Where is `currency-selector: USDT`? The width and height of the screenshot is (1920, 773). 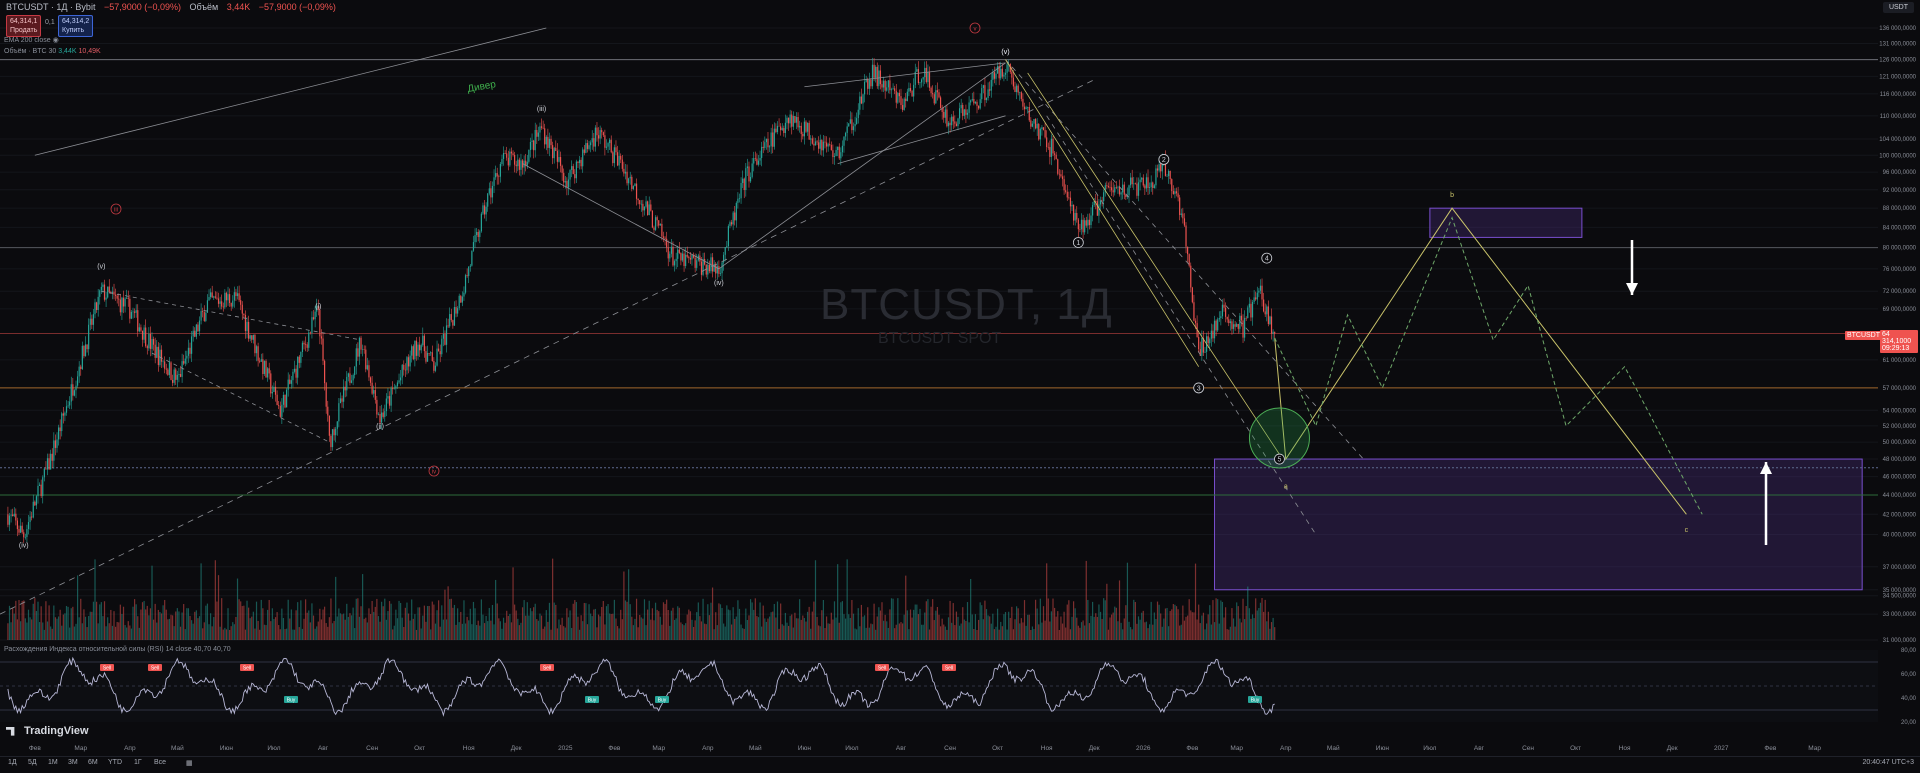 currency-selector: USDT is located at coordinates (1898, 7).